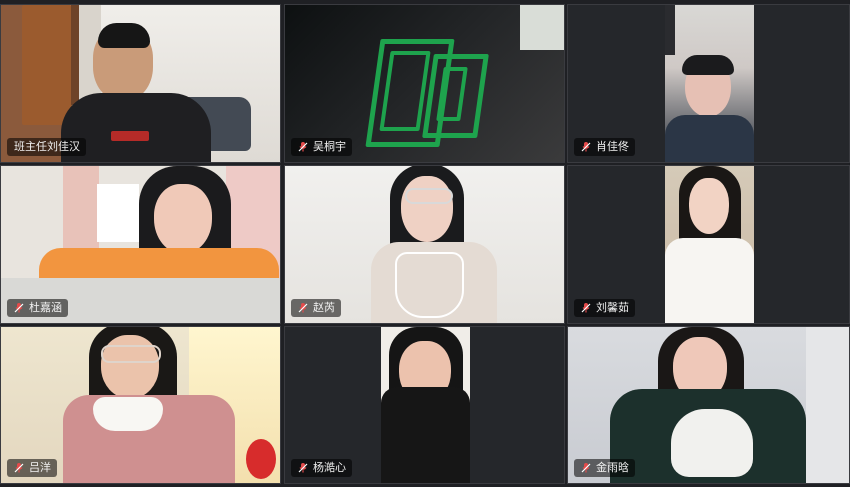  I want to click on participant-tile-lv-yang: 吕洋, so click(140, 405).